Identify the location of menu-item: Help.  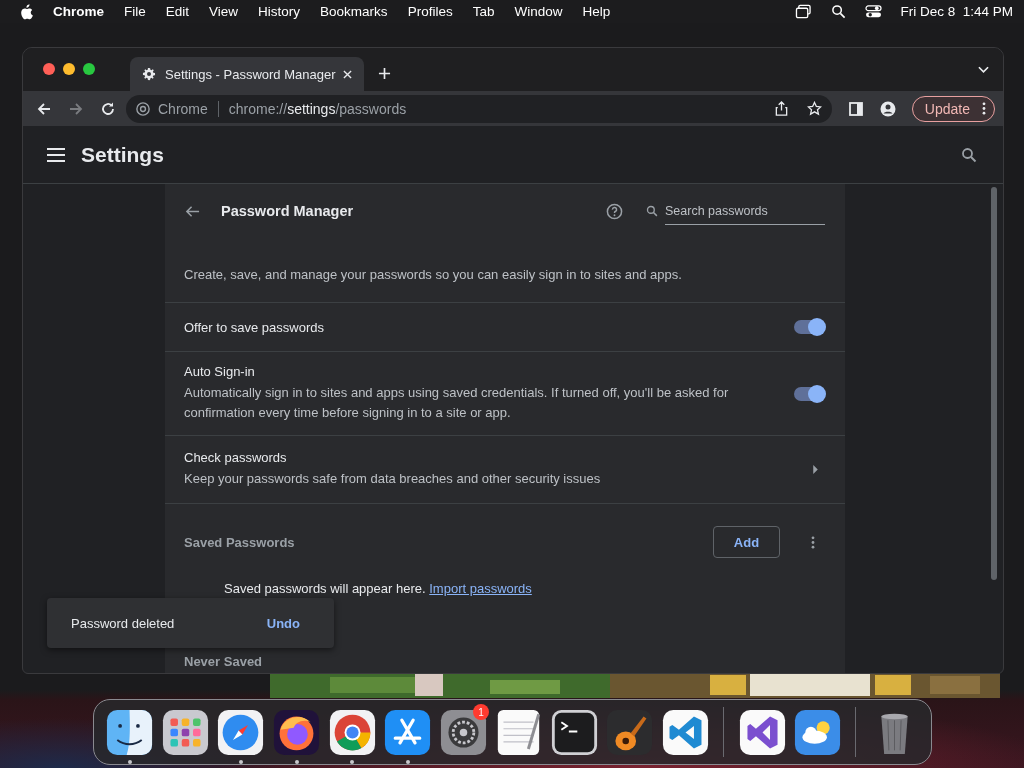
(596, 11).